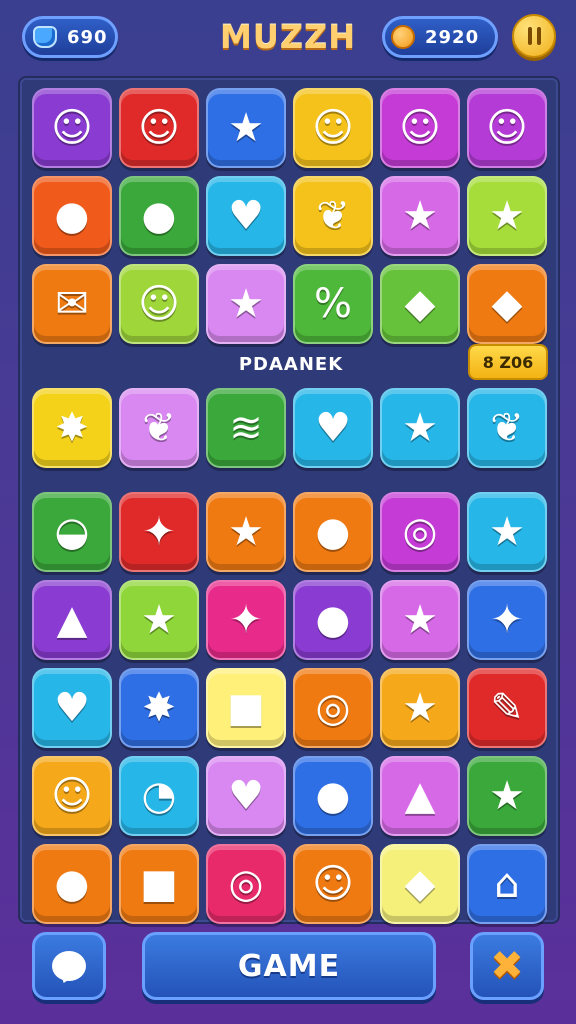 The image size is (576, 1024). I want to click on speech-bubble-icon, so click(69, 966).